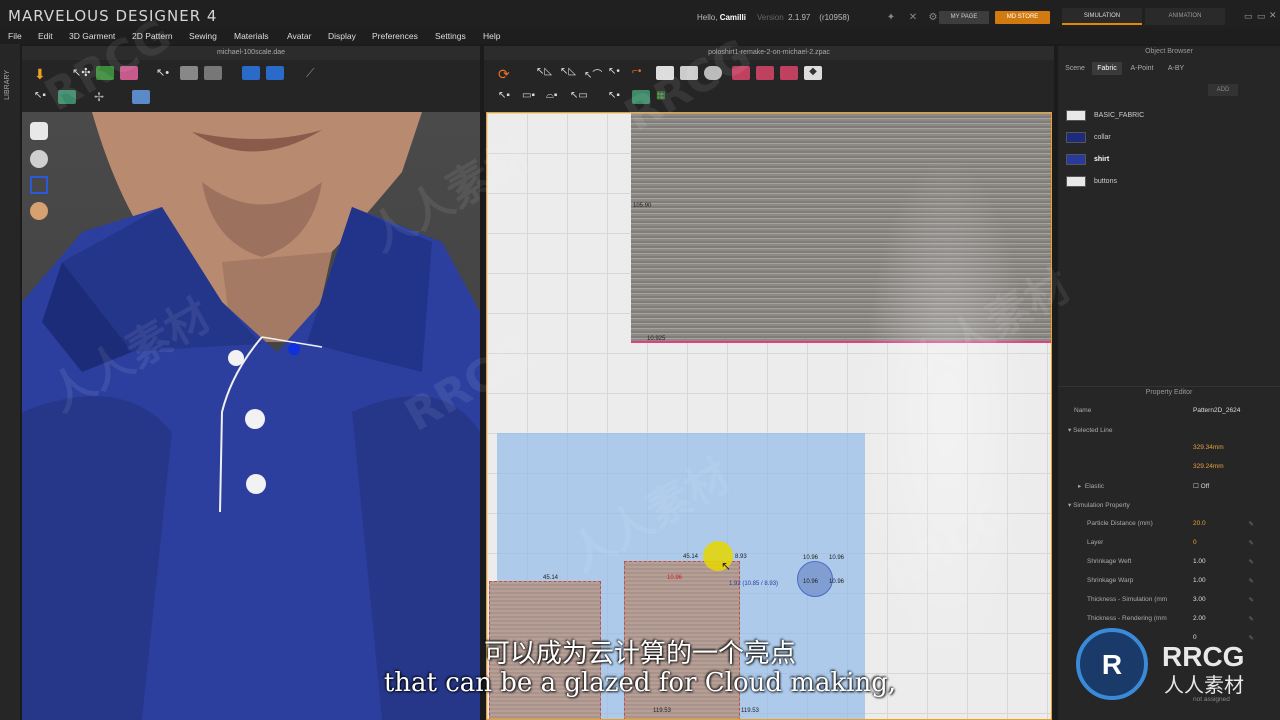  What do you see at coordinates (933, 18) in the screenshot?
I see `settings-icon: ⚙` at bounding box center [933, 18].